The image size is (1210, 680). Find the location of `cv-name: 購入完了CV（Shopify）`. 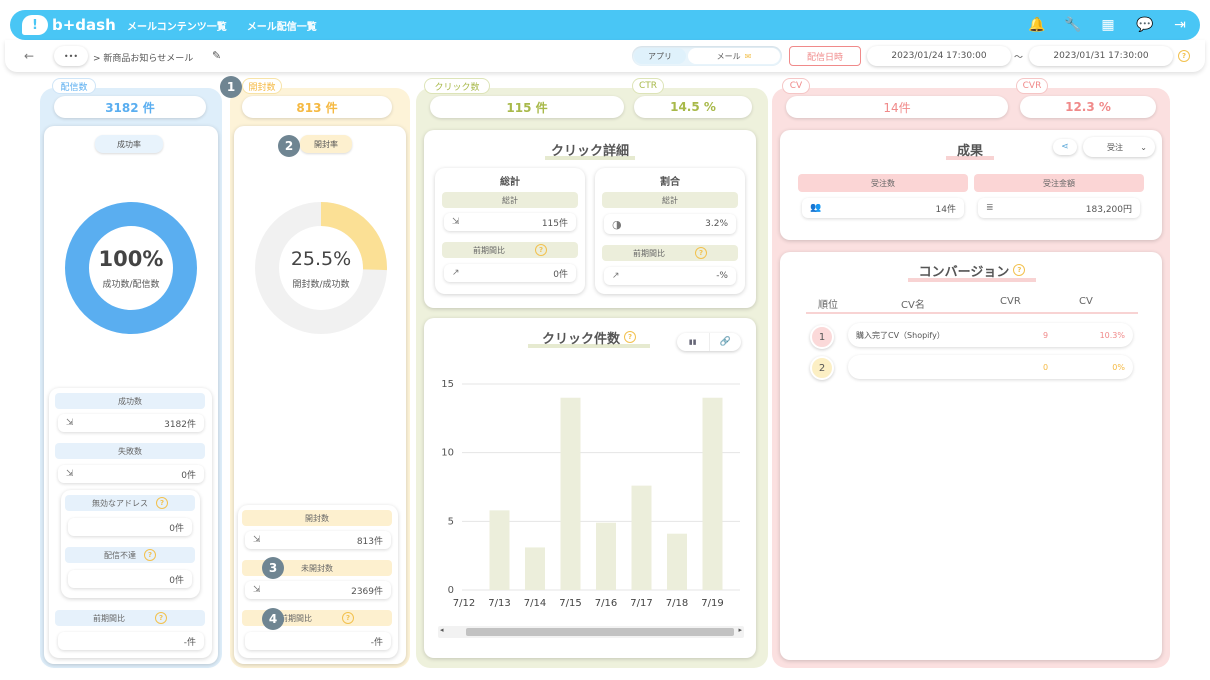

cv-name: 購入完了CV（Shopify） is located at coordinates (900, 335).